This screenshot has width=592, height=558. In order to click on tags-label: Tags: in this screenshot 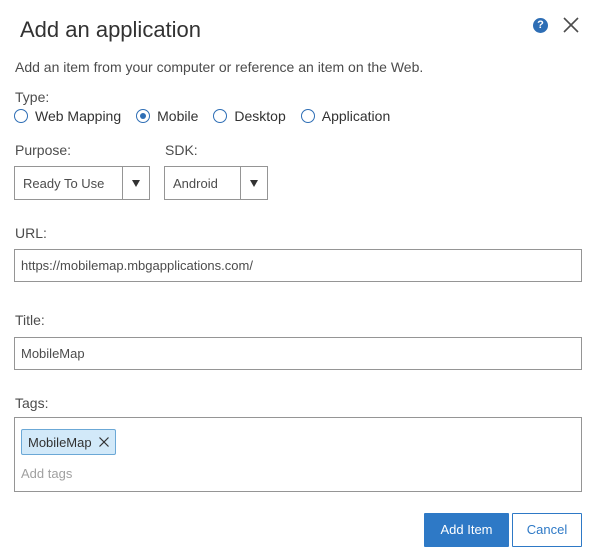, I will do `click(32, 403)`.